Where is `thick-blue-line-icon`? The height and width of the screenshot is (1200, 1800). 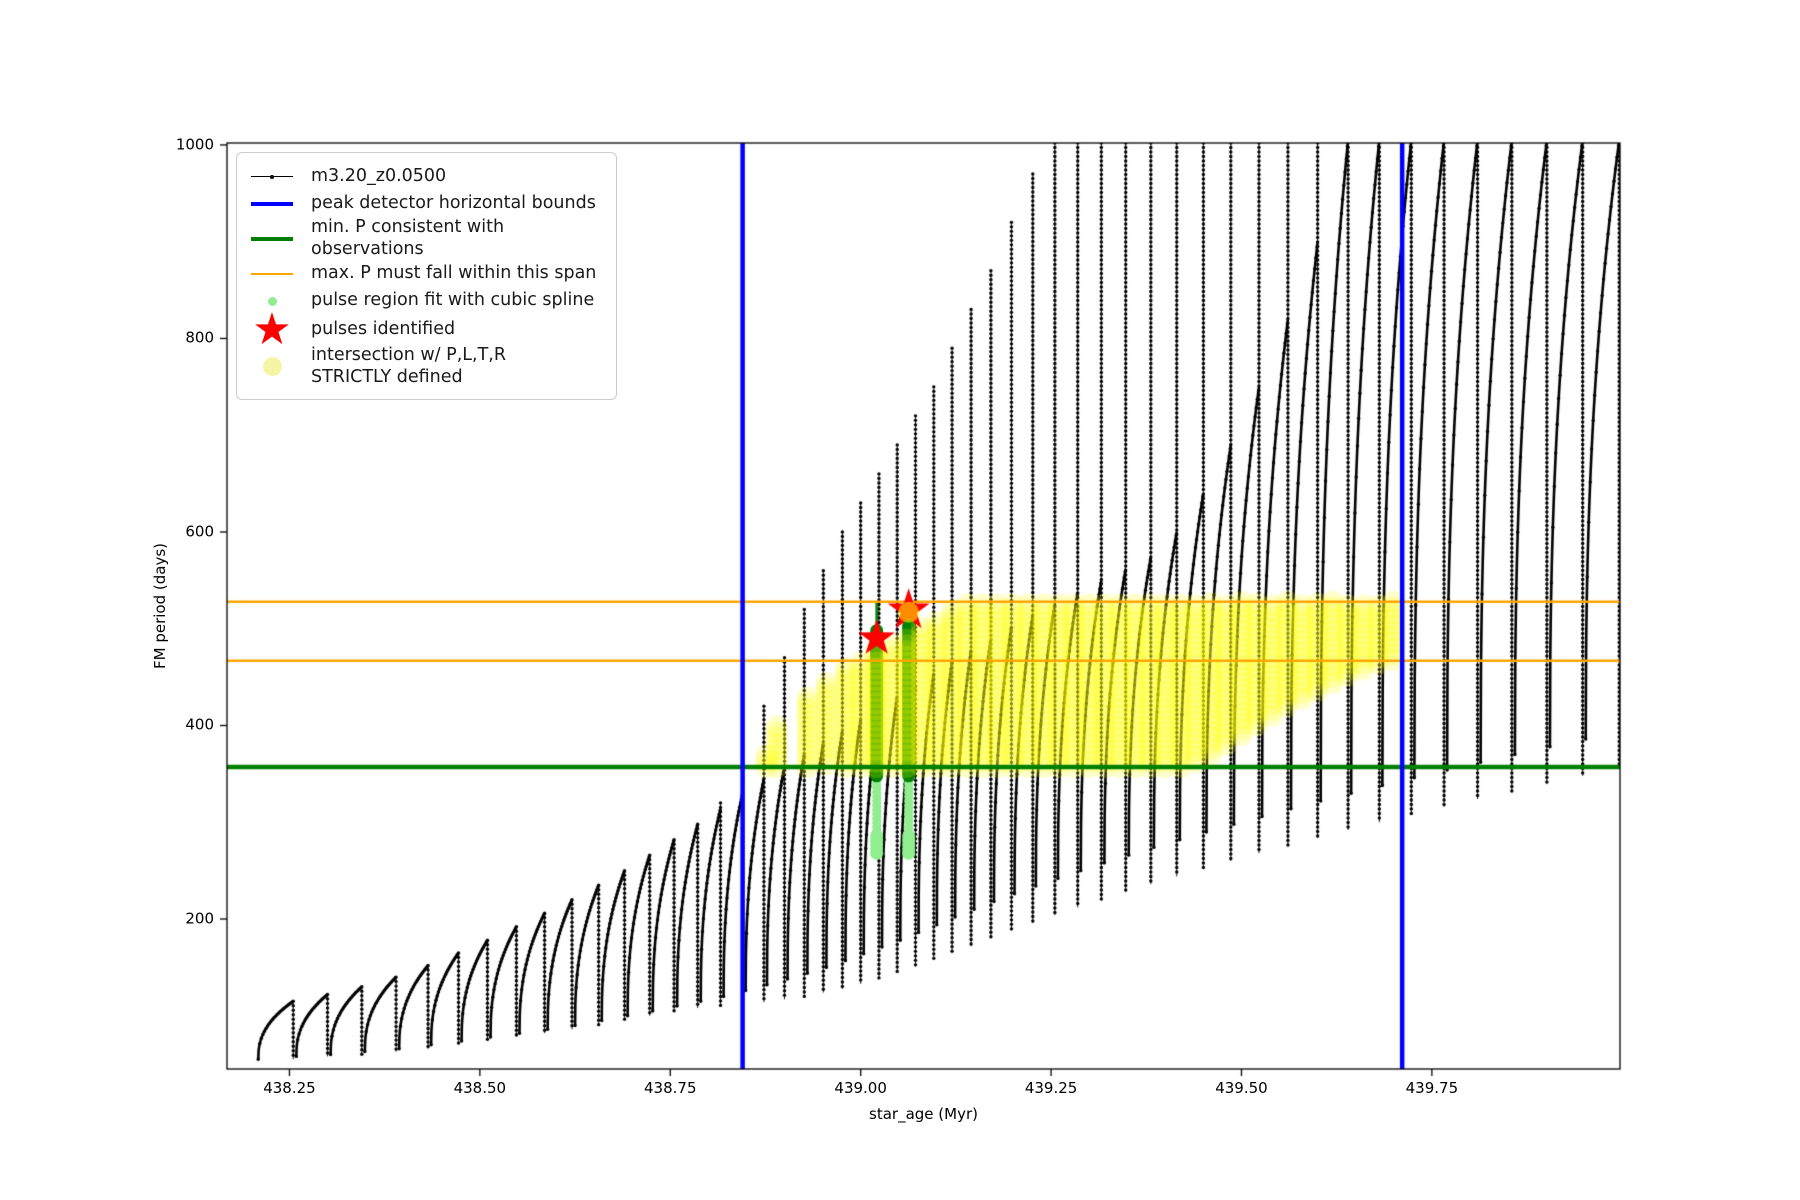
thick-blue-line-icon is located at coordinates (272, 203).